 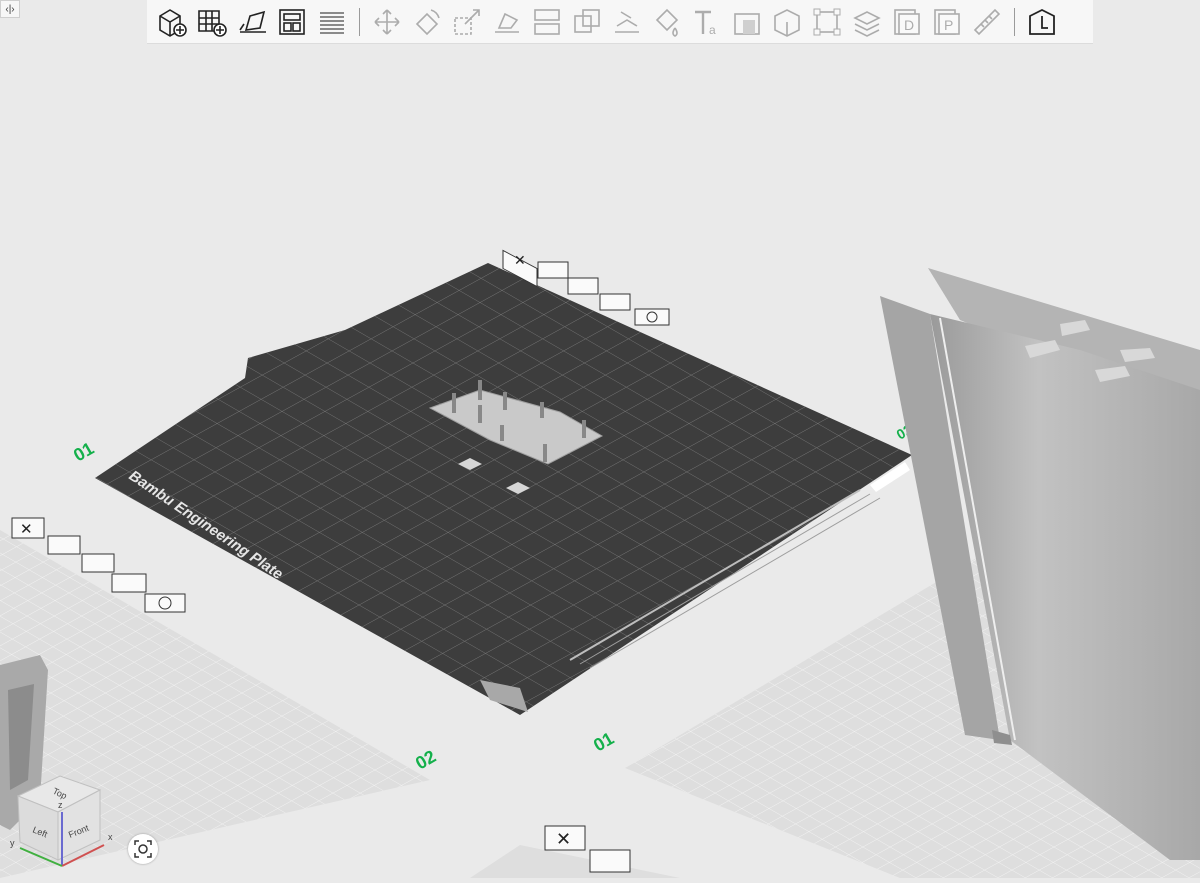 I want to click on boolean-button, so click(x=587, y=22).